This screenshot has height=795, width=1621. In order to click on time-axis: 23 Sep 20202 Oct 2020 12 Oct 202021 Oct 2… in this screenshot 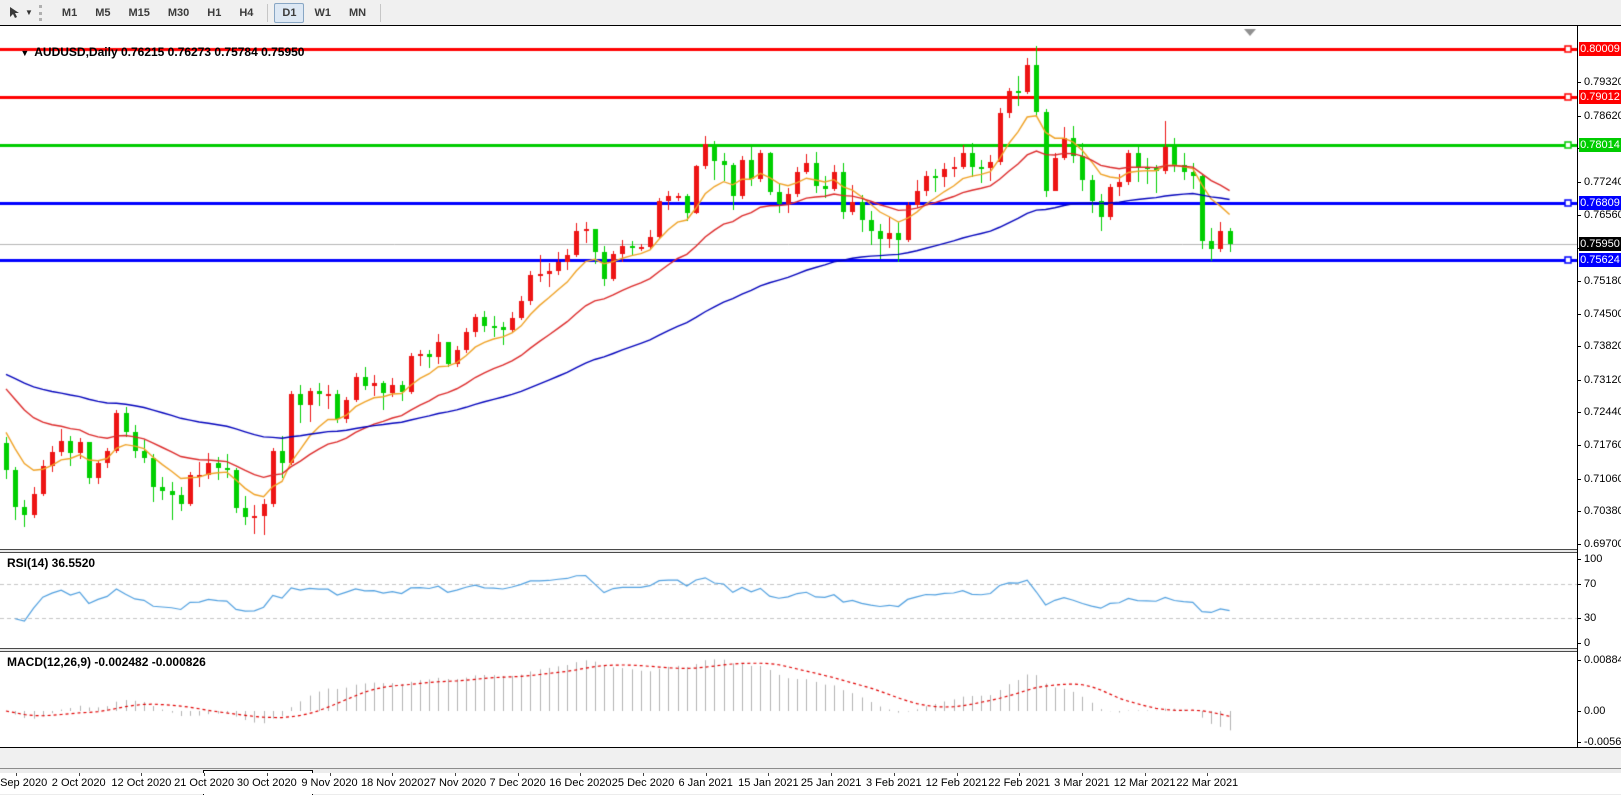, I will do `click(810, 783)`.